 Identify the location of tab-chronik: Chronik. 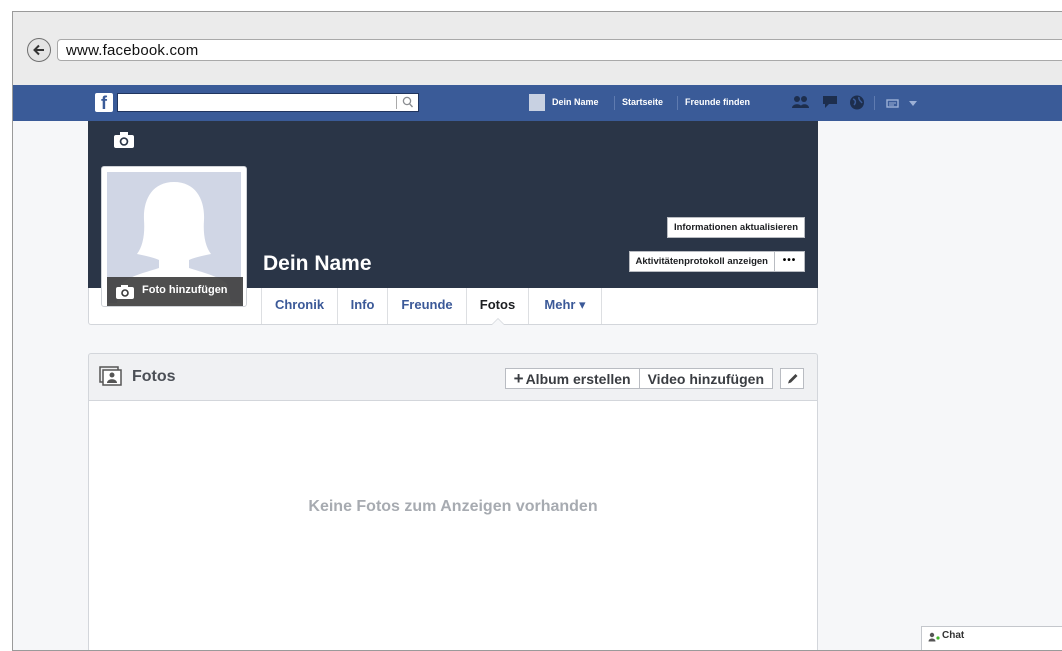
(299, 306).